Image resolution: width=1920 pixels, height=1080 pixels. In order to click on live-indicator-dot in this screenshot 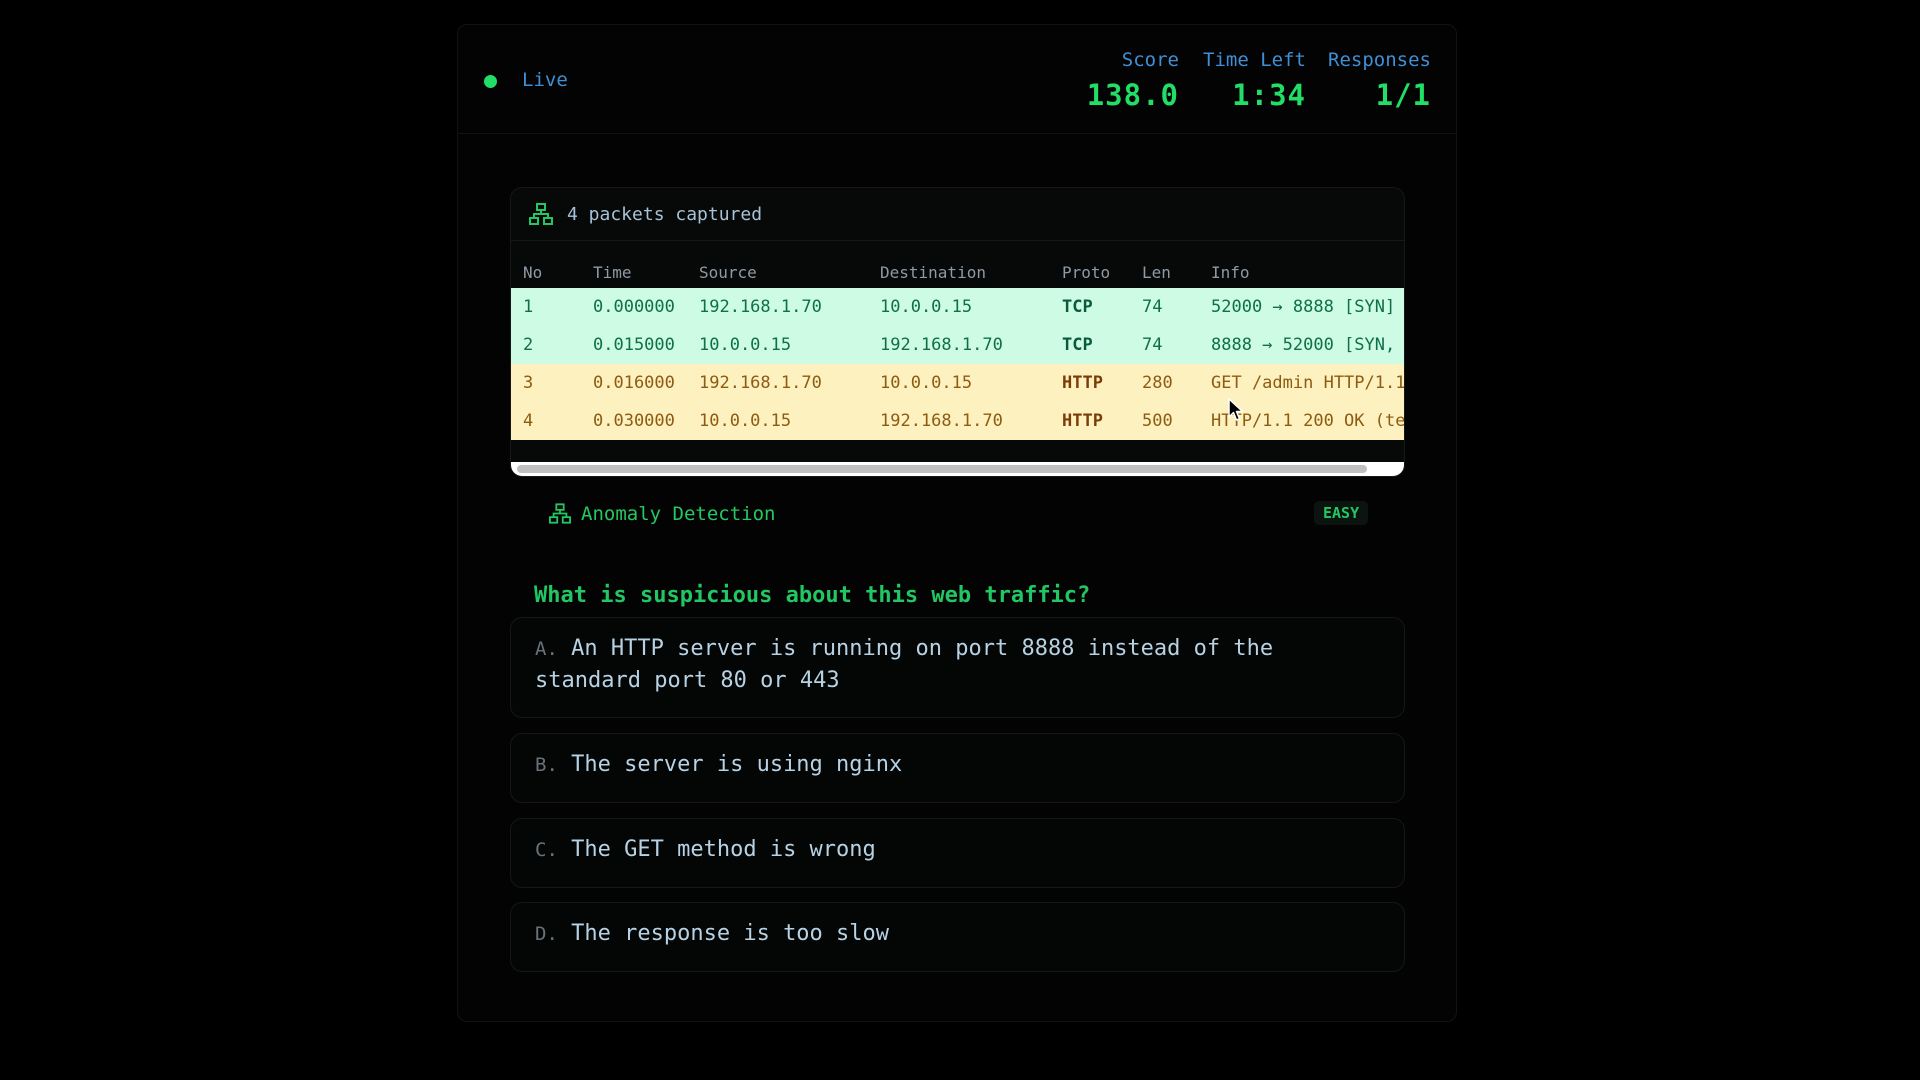, I will do `click(490, 81)`.